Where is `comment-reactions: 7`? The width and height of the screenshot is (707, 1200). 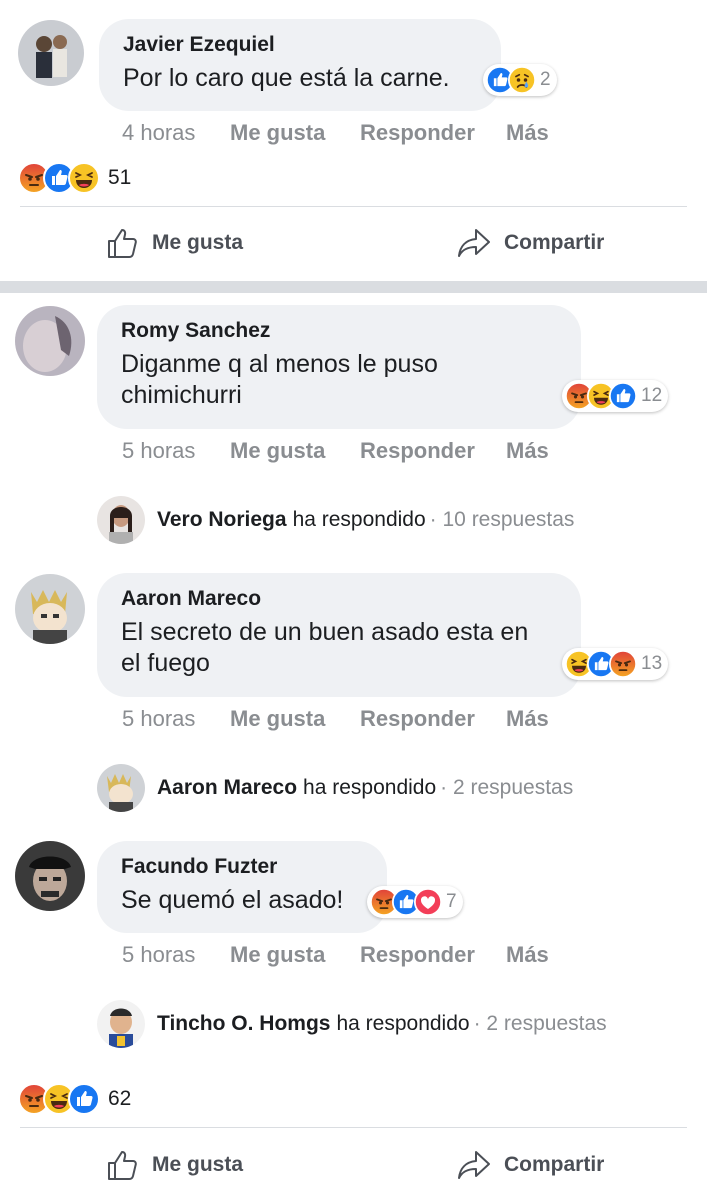
comment-reactions: 7 is located at coordinates (415, 902).